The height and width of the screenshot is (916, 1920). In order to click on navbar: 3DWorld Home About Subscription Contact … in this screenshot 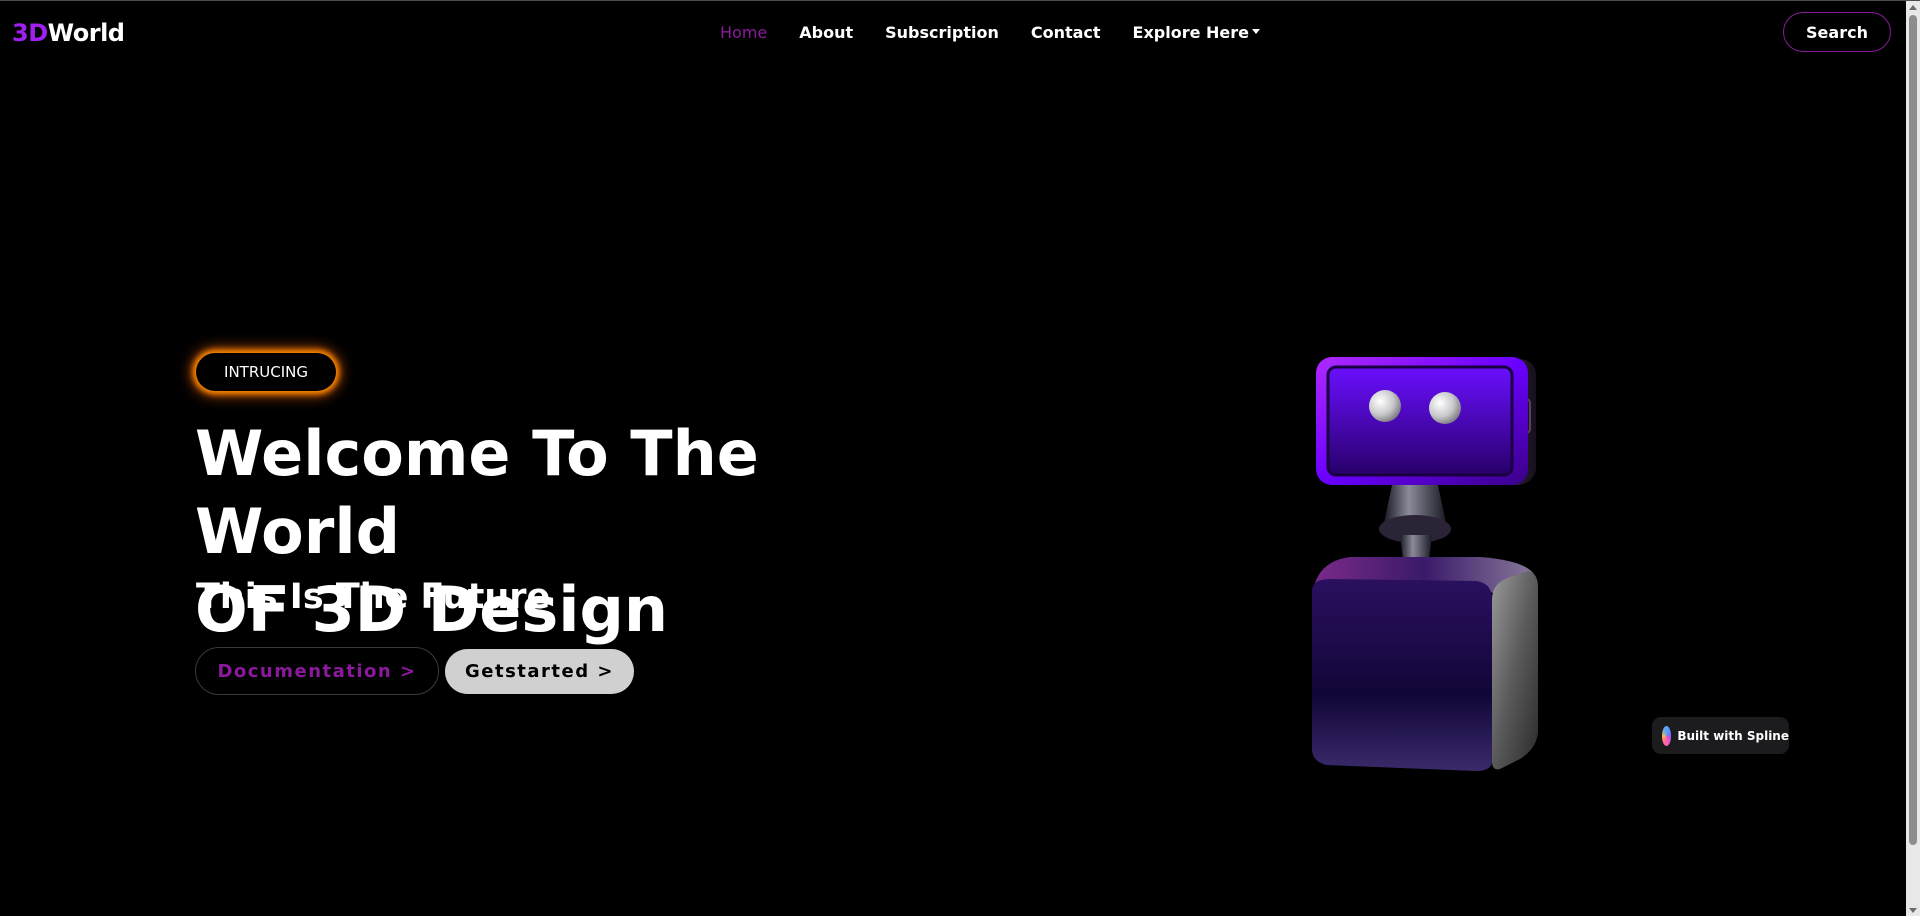, I will do `click(953, 33)`.